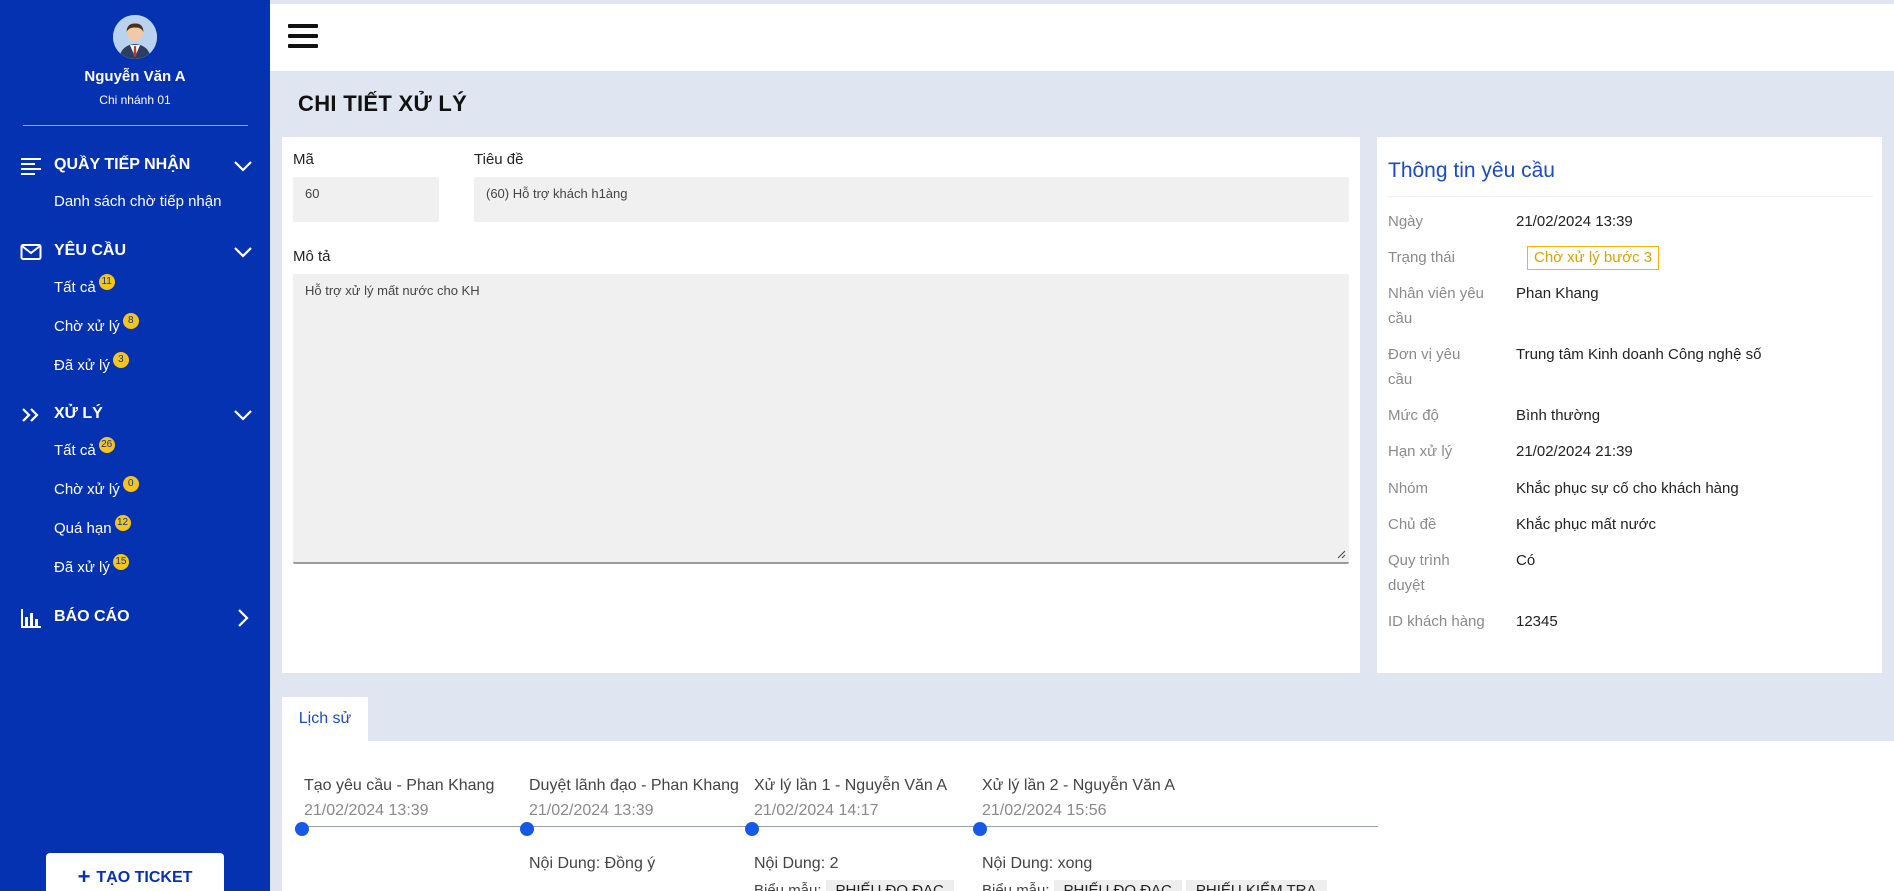  What do you see at coordinates (90, 250) in the screenshot?
I see `section-label: YÊU CẦU` at bounding box center [90, 250].